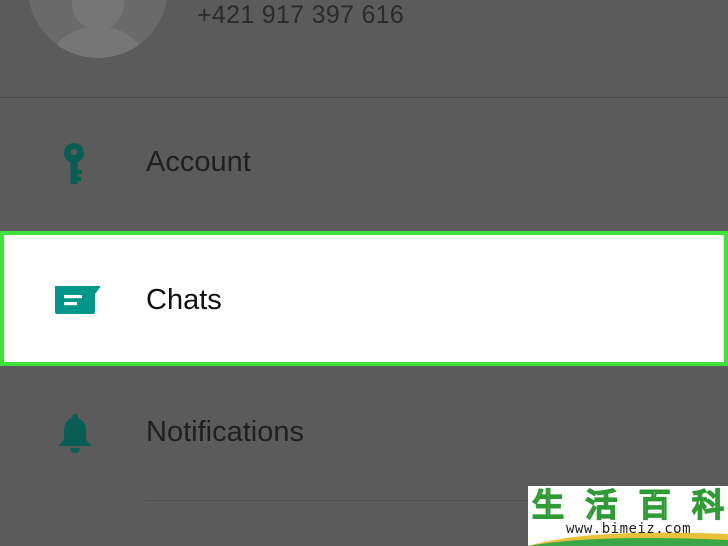 Image resolution: width=728 pixels, height=546 pixels. Describe the element at coordinates (707, 505) in the screenshot. I see `watermark-char: 科` at that location.